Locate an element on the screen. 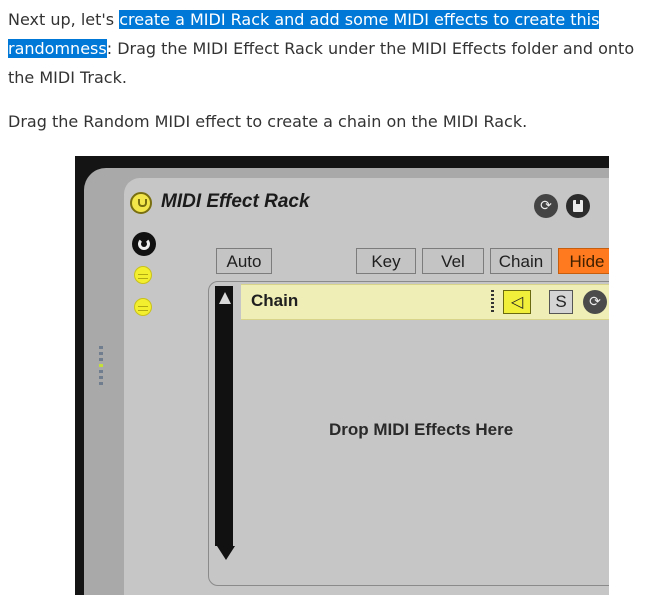  chain-drag-handle is located at coordinates (492, 302).